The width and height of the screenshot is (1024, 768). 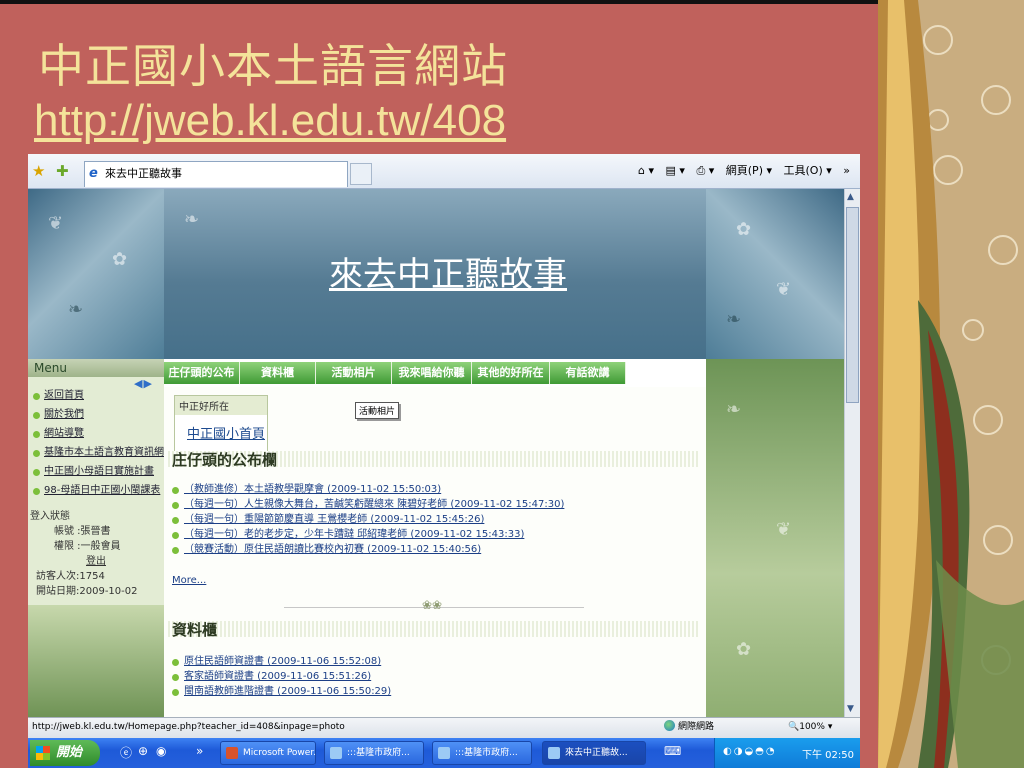 What do you see at coordinates (377, 410) in the screenshot?
I see `tooltip: 活動相片` at bounding box center [377, 410].